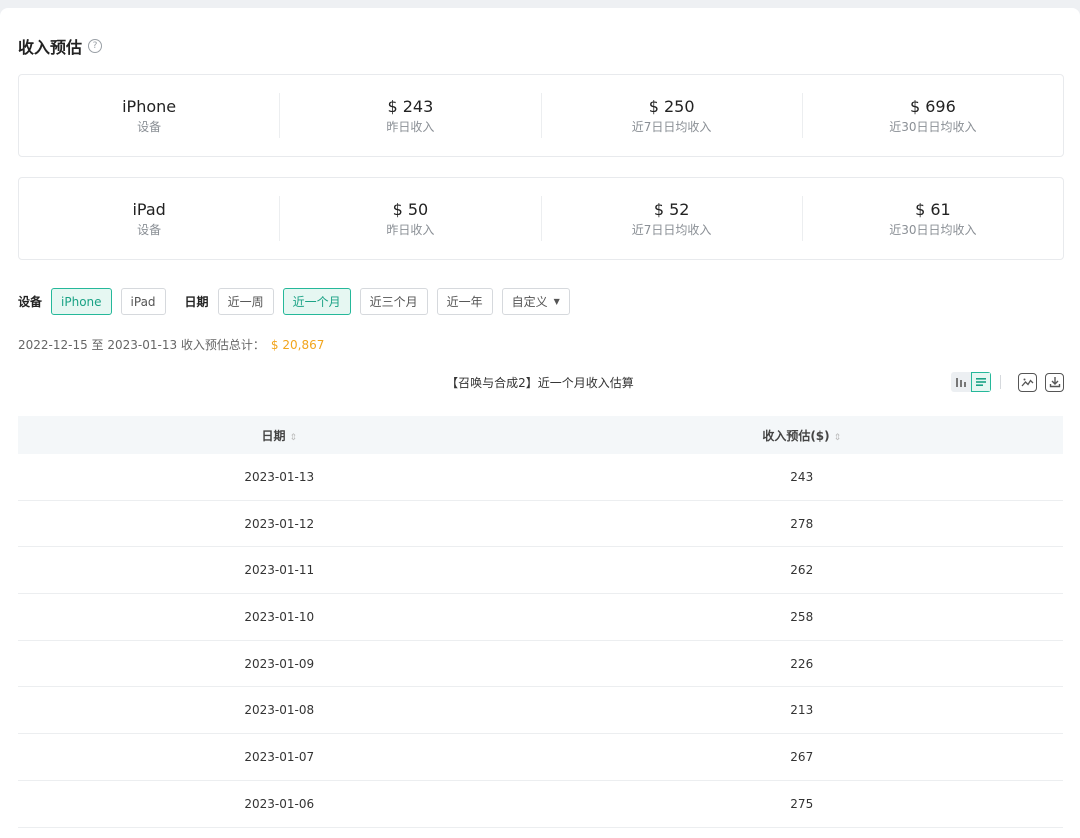  What do you see at coordinates (279, 616) in the screenshot?
I see `cell-date: 2023-01-10` at bounding box center [279, 616].